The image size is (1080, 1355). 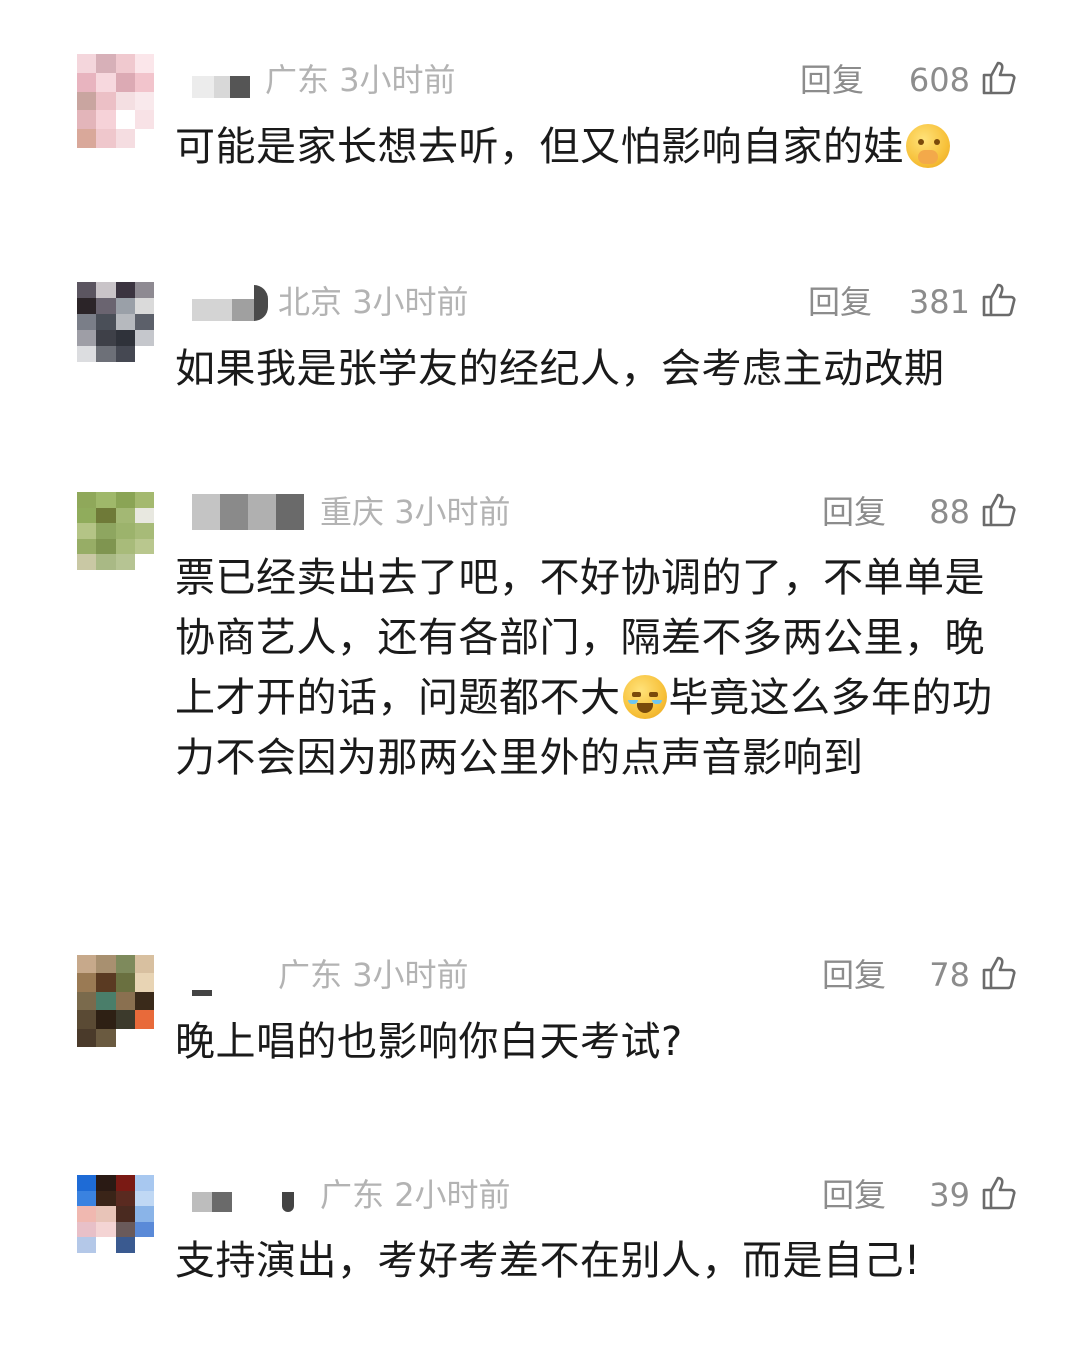 What do you see at coordinates (452, 1195) in the screenshot?
I see `timestamp: 2小时前` at bounding box center [452, 1195].